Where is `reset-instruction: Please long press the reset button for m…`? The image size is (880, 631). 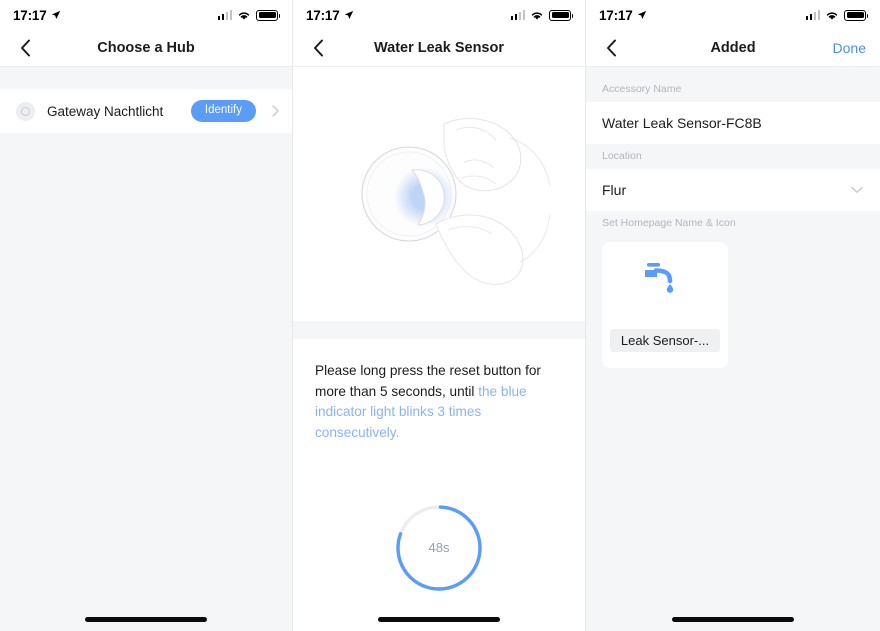 reset-instruction: Please long press the reset button for m… is located at coordinates (439, 402).